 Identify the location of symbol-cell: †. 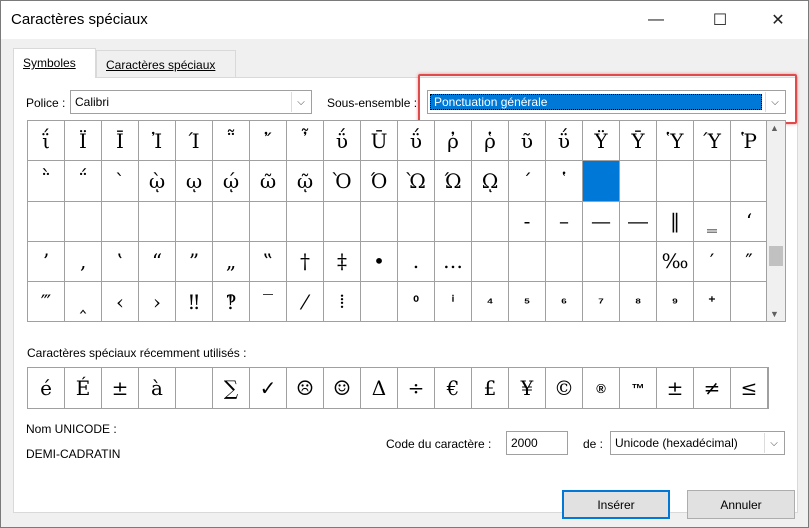
(305, 261).